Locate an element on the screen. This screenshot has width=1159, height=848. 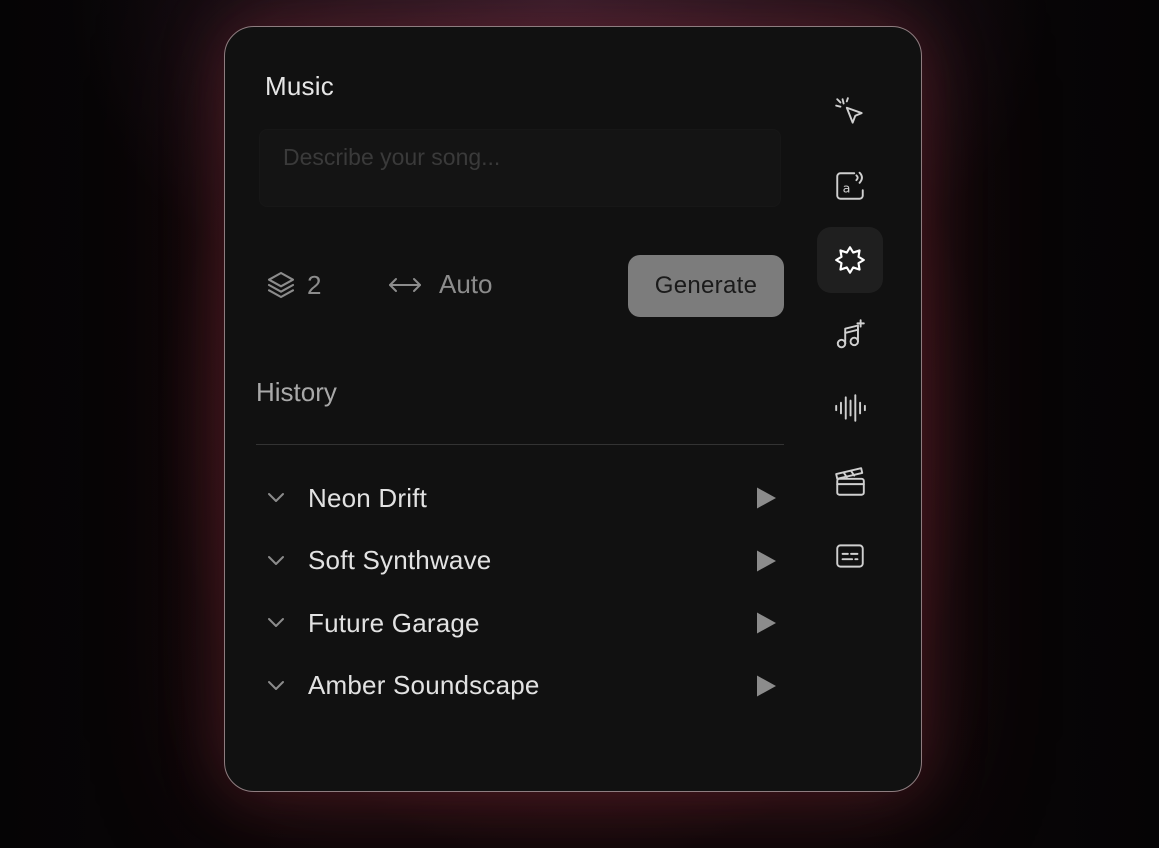
rail-item-cursor is located at coordinates (850, 112).